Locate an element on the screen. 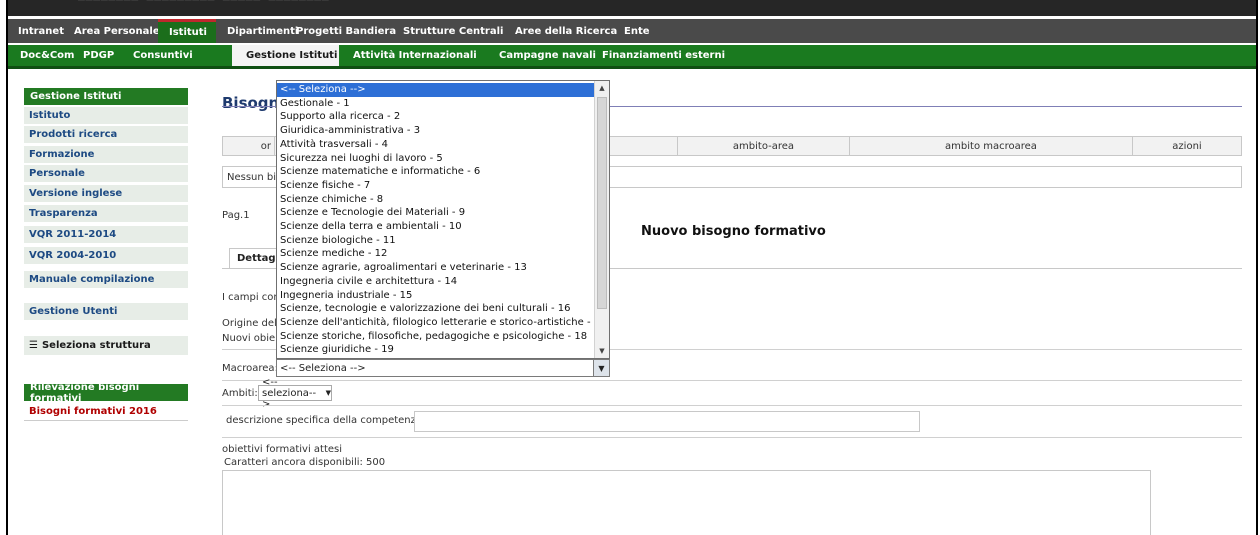 This screenshot has width=1260, height=535. dropdown-scrollbar: ▲ ▼ is located at coordinates (601, 219).